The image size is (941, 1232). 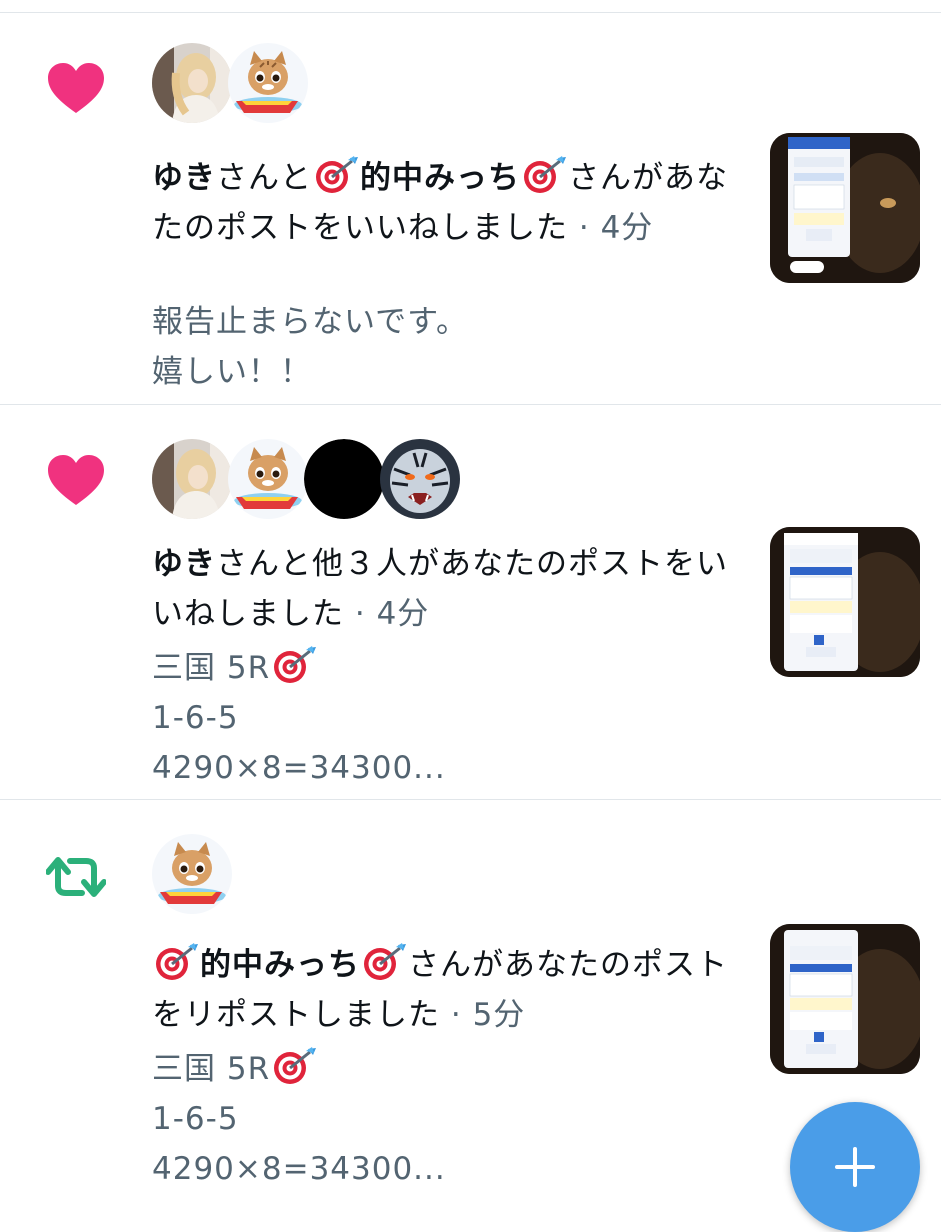 I want to click on repost-icon, so click(x=76, y=877).